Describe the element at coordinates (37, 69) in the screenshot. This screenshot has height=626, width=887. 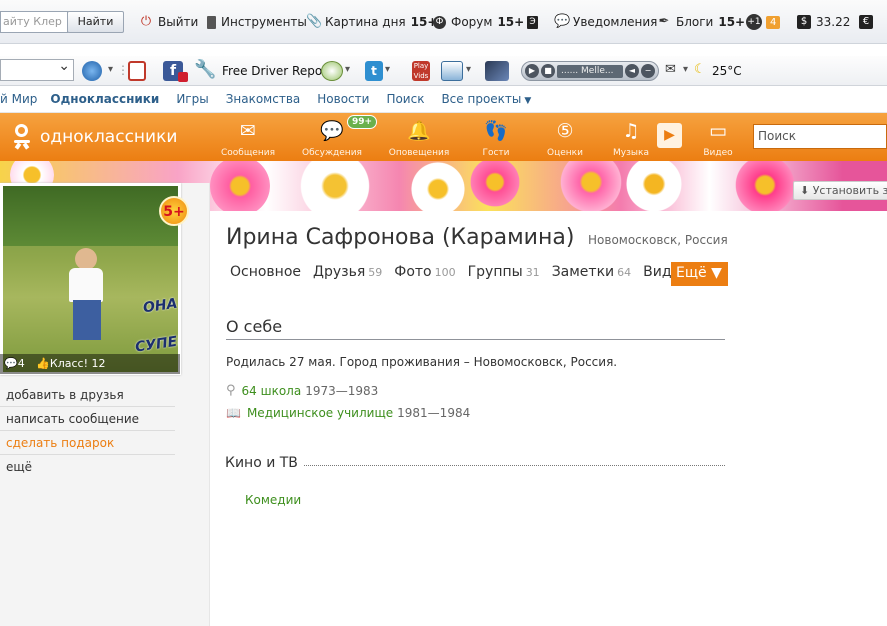
I see `address-dropdown` at that location.